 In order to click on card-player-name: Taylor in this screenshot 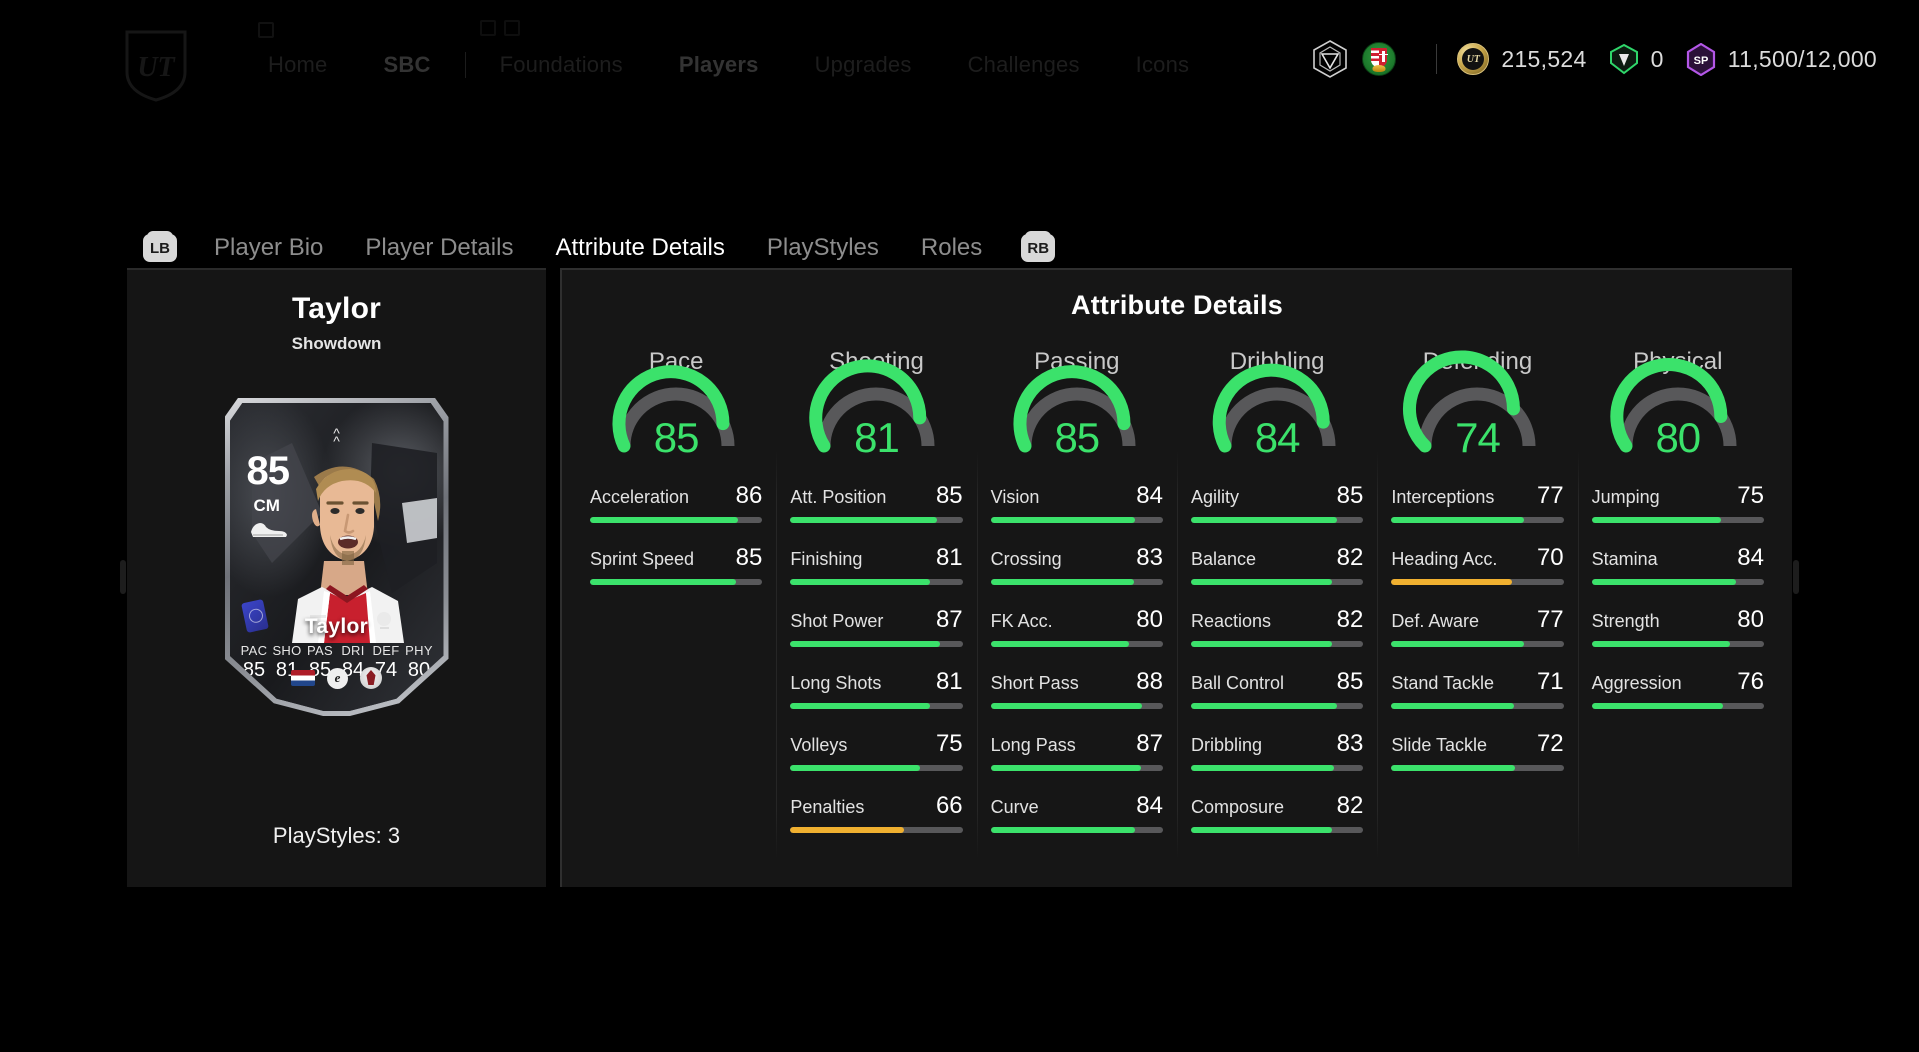, I will do `click(336, 626)`.